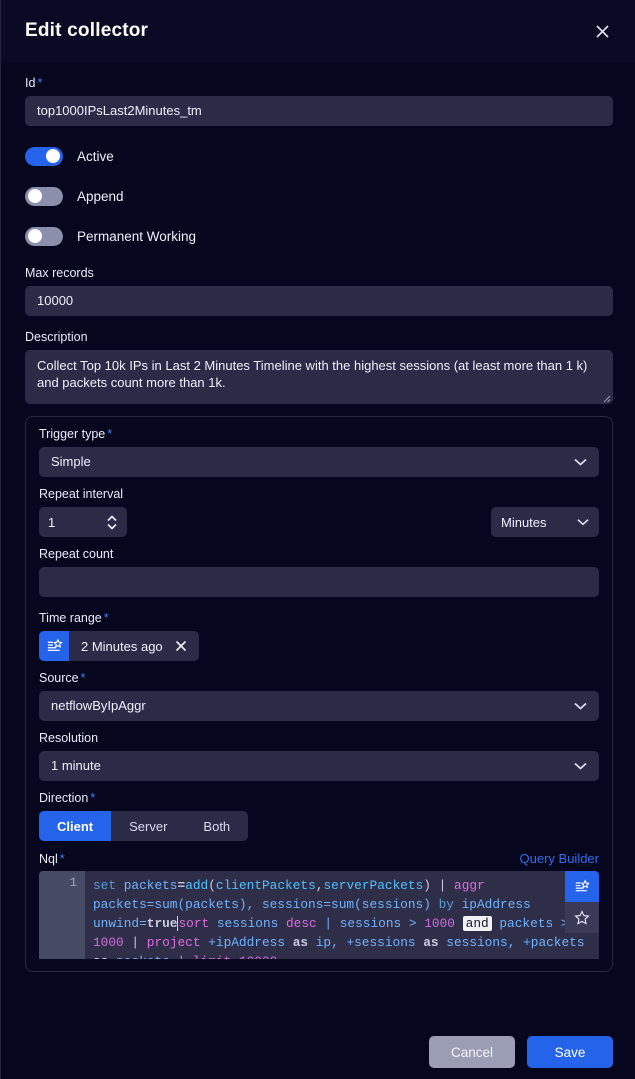 The width and height of the screenshot is (635, 1079). I want to click on direction-required-asterisk: *, so click(93, 798).